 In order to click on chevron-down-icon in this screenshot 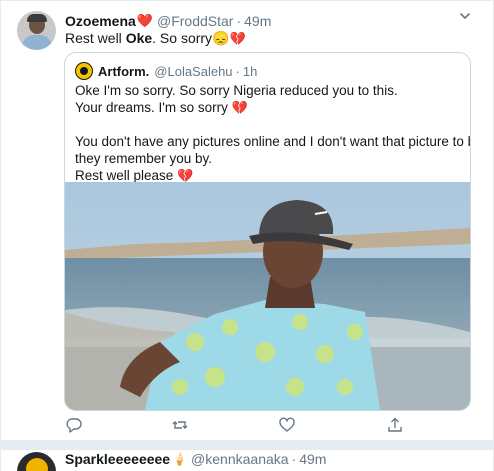, I will do `click(465, 16)`.